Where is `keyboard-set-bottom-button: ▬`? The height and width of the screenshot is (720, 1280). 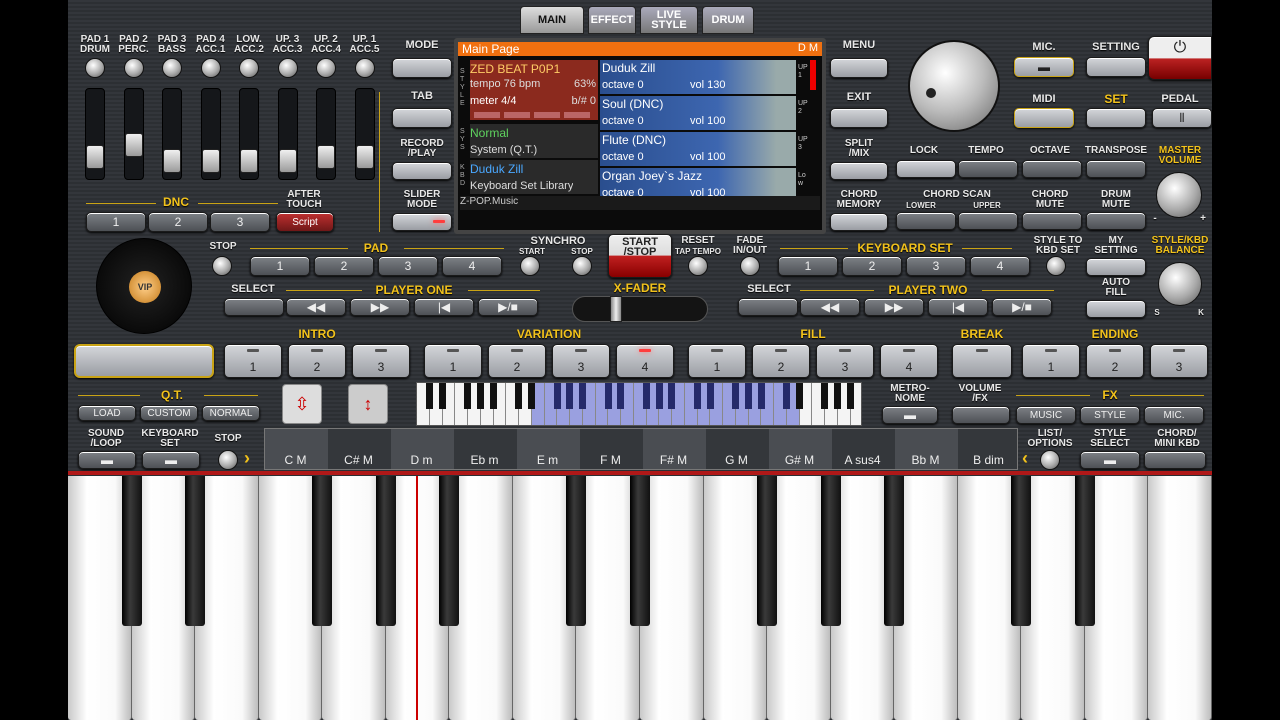
keyboard-set-bottom-button: ▬ is located at coordinates (171, 460).